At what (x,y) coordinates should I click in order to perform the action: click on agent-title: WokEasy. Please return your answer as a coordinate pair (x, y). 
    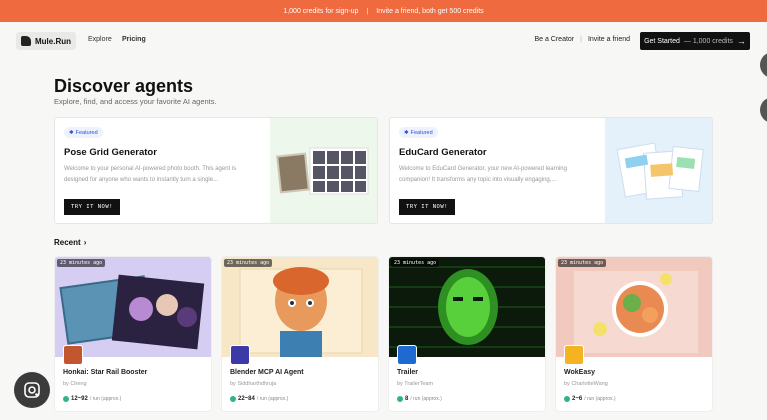
    Looking at the image, I should click on (579, 372).